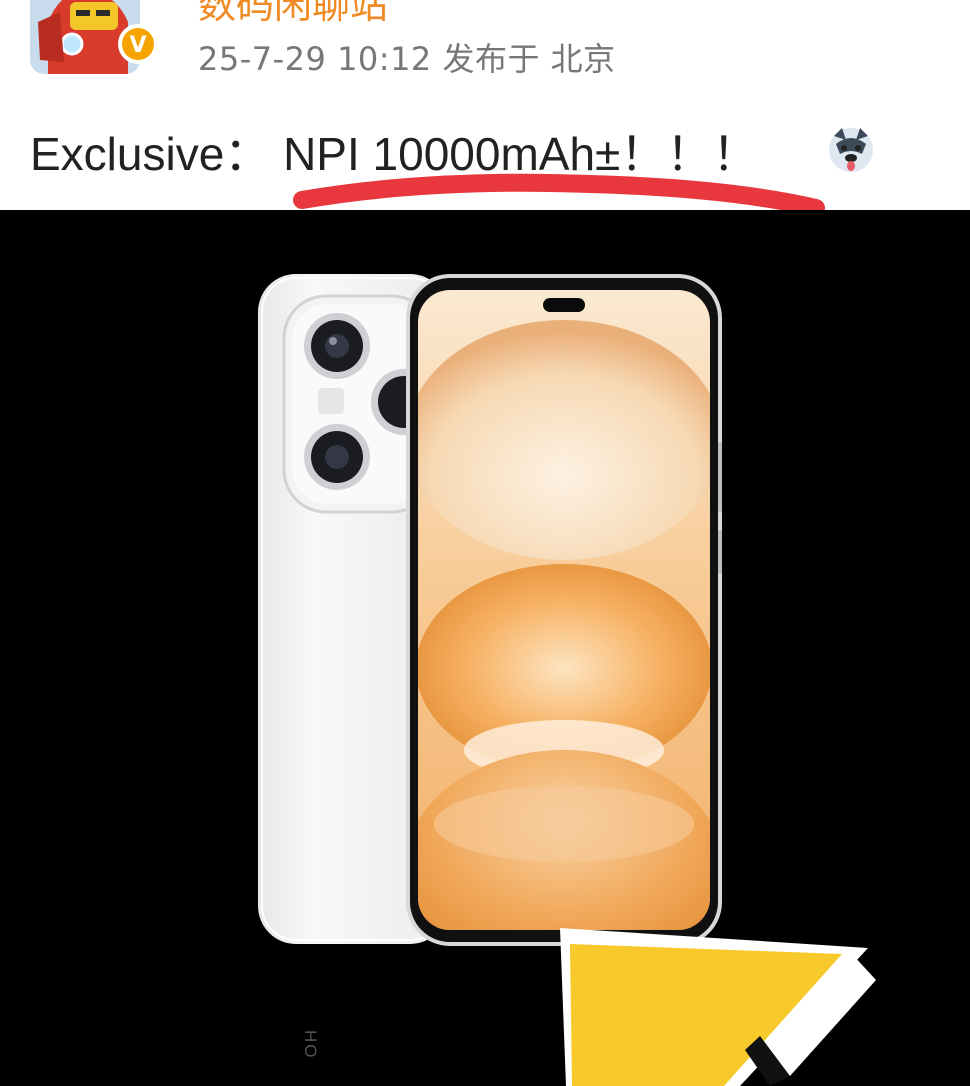 Image resolution: width=970 pixels, height=1086 pixels. Describe the element at coordinates (407, 59) in the screenshot. I see `post-meta: 25-7-29 10:12 发布于 北京` at that location.